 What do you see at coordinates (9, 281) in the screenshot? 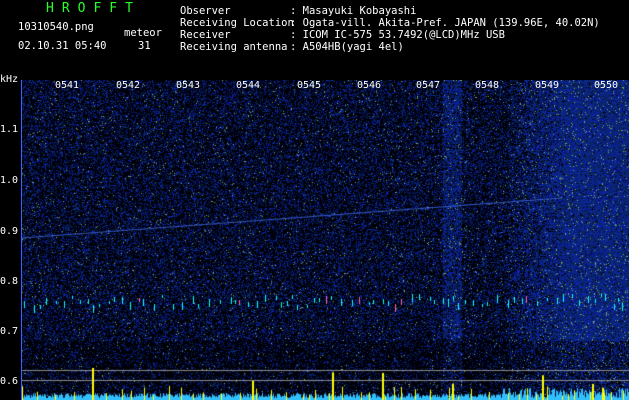
I see `y-tick-label: 0.8` at bounding box center [9, 281].